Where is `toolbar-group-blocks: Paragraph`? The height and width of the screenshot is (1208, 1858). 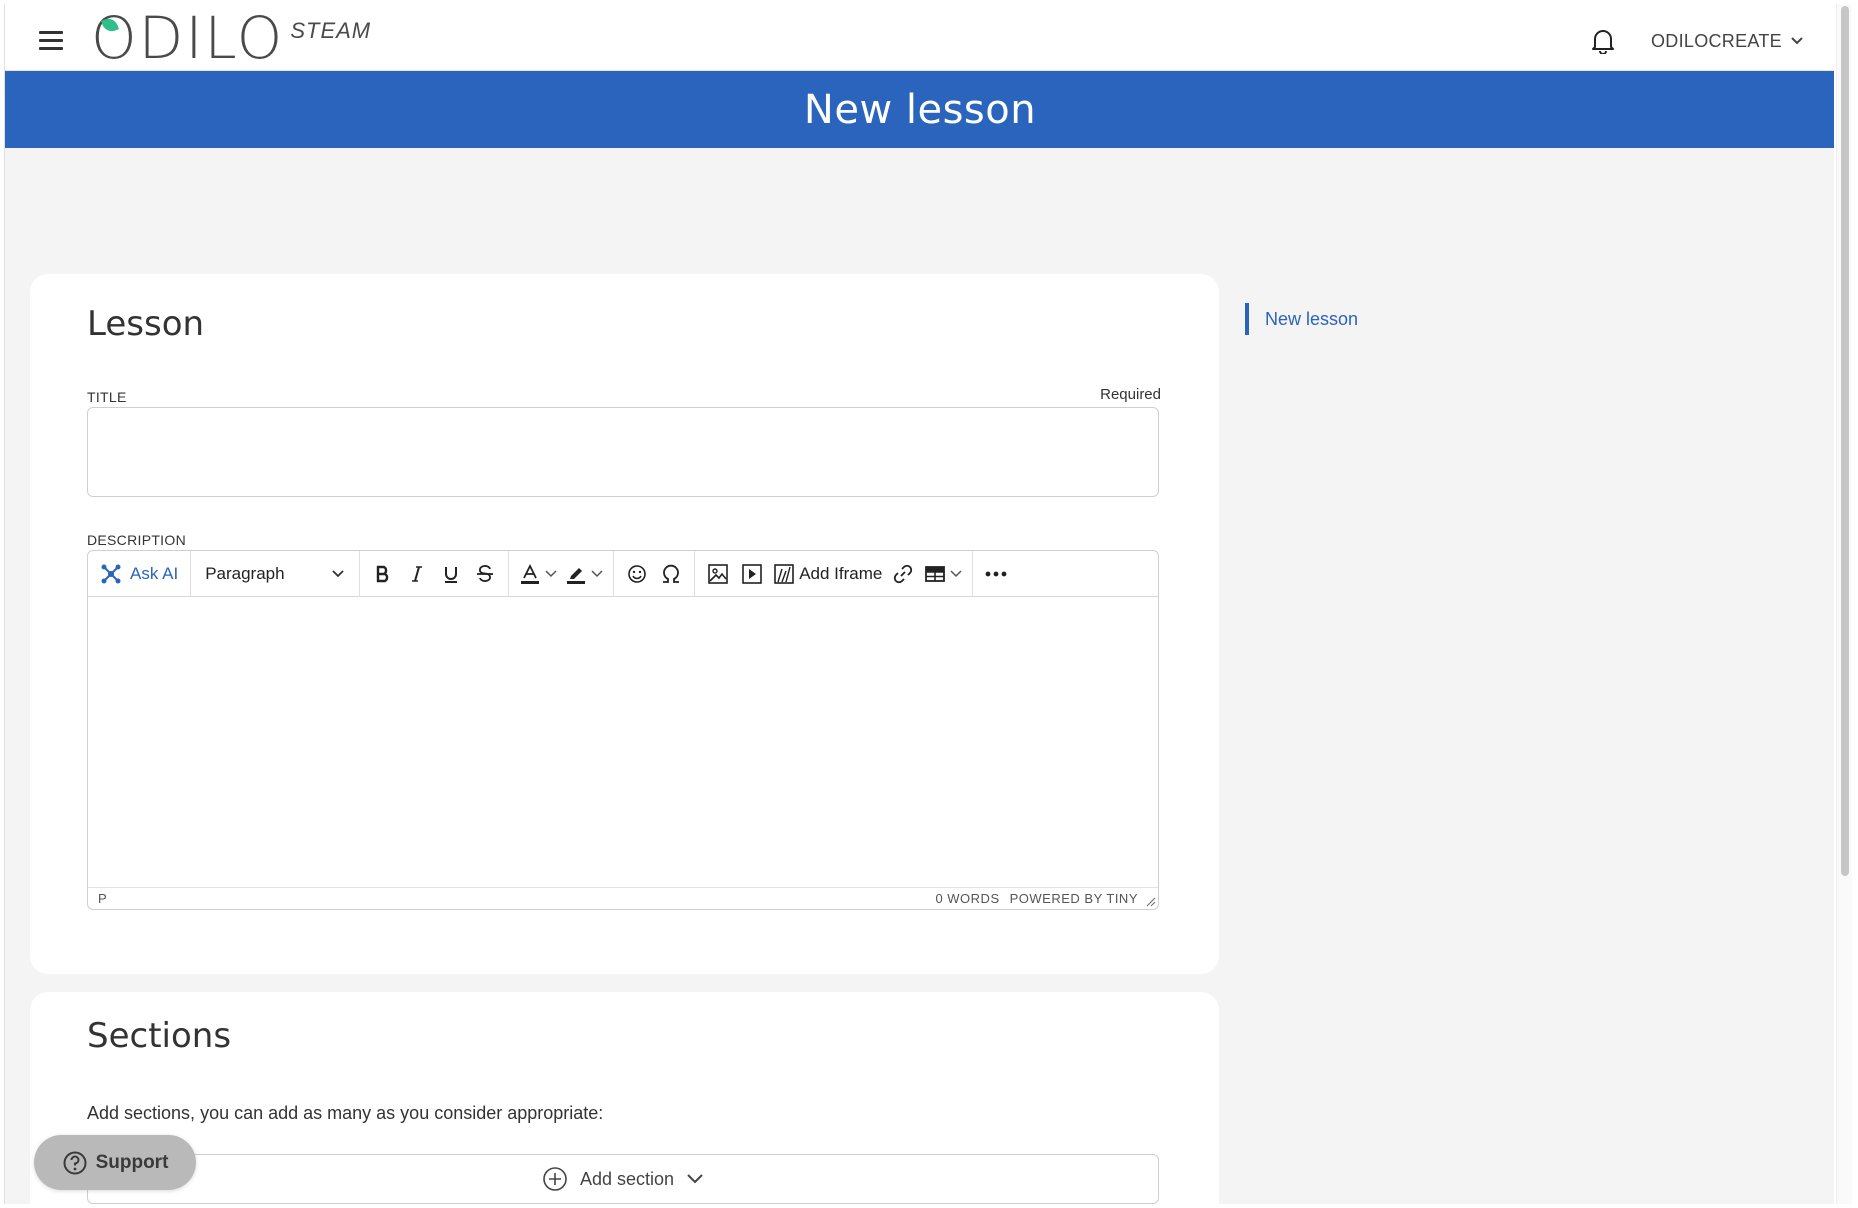 toolbar-group-blocks: Paragraph is located at coordinates (276, 573).